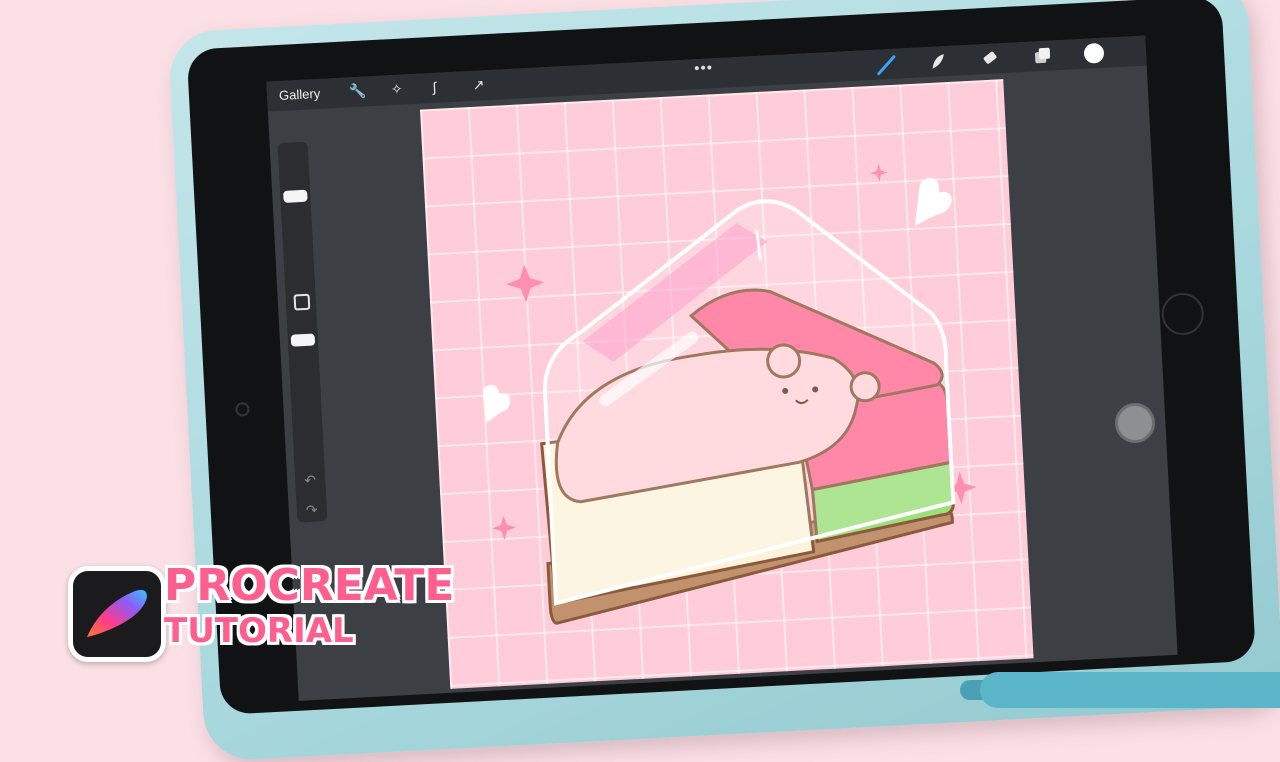 This screenshot has width=1280, height=762. I want to click on selection-icon: ʃ, so click(434, 87).